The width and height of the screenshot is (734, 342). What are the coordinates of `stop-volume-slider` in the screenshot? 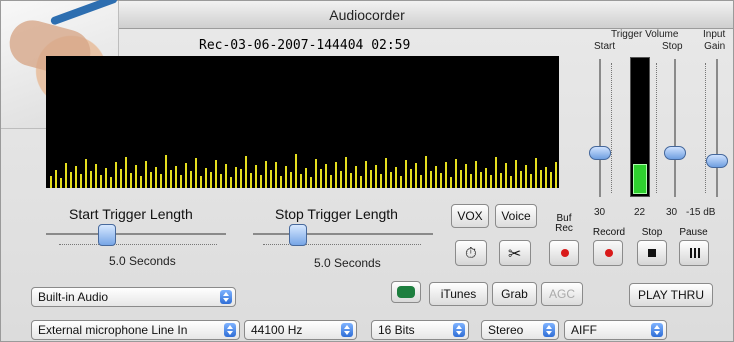 It's located at (675, 128).